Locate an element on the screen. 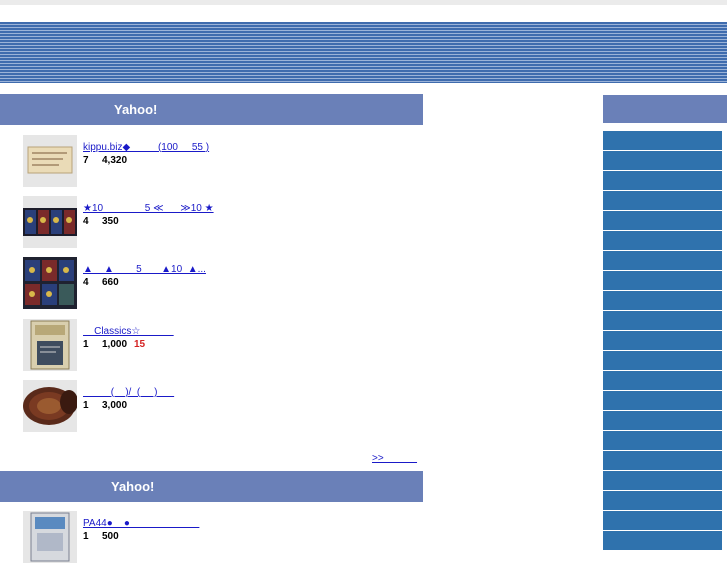  more-link: >> is located at coordinates (394, 458).